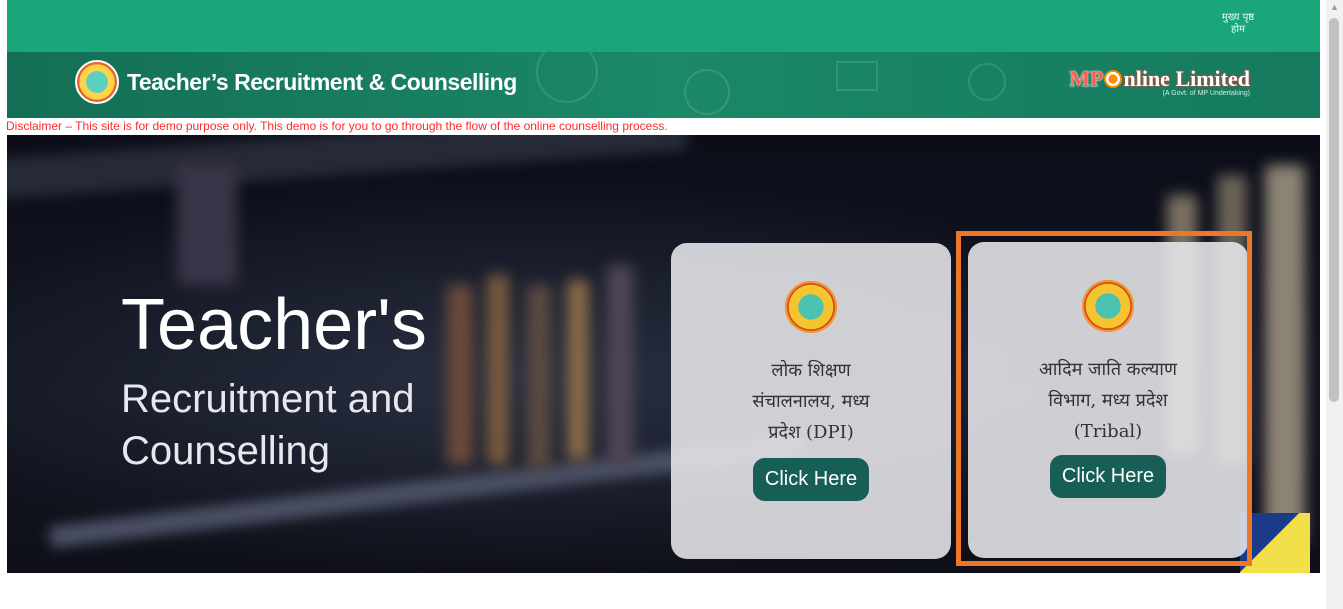 Image resolution: width=1343 pixels, height=609 pixels. I want to click on dpi-card-line1: लोक शिक्षण, so click(811, 370).